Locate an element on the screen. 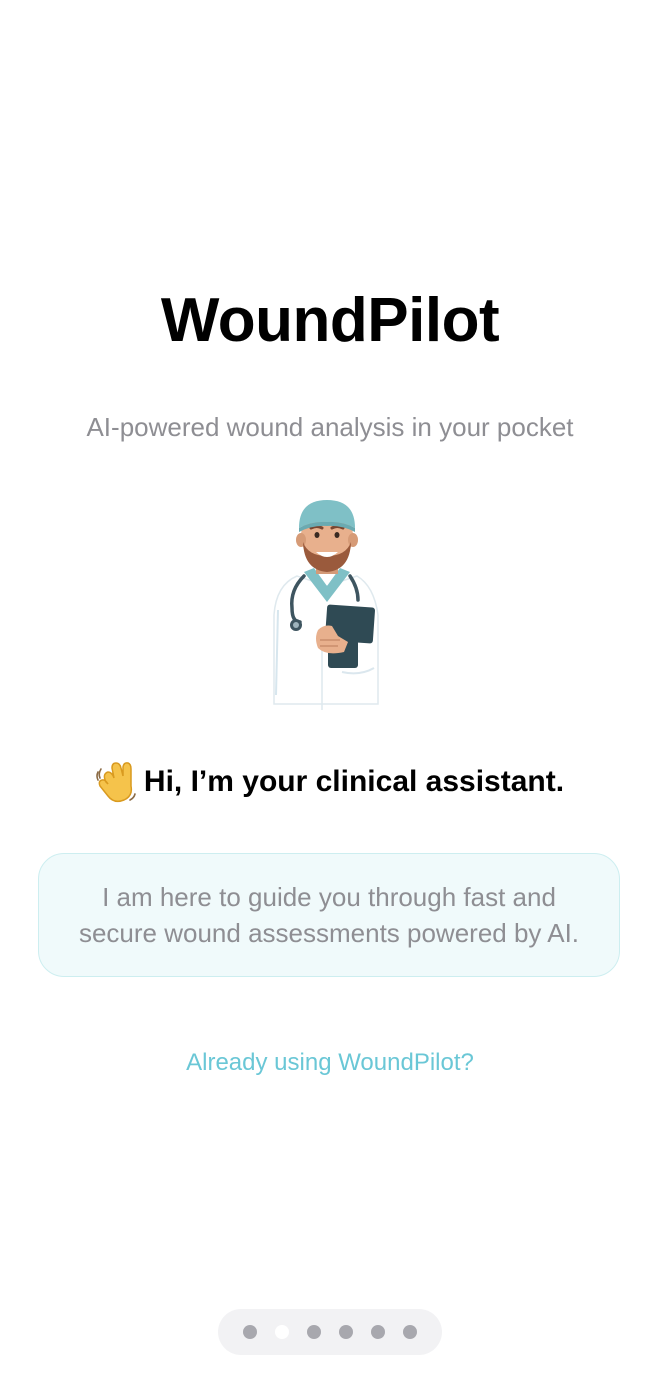 The width and height of the screenshot is (660, 1397). page-dot-2-active is located at coordinates (282, 1332).